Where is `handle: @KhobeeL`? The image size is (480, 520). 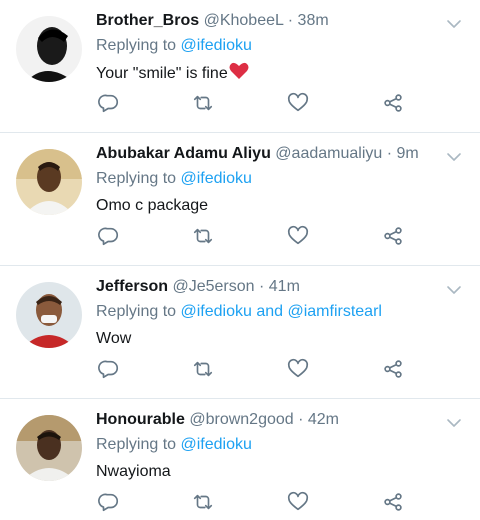 handle: @KhobeeL is located at coordinates (244, 20).